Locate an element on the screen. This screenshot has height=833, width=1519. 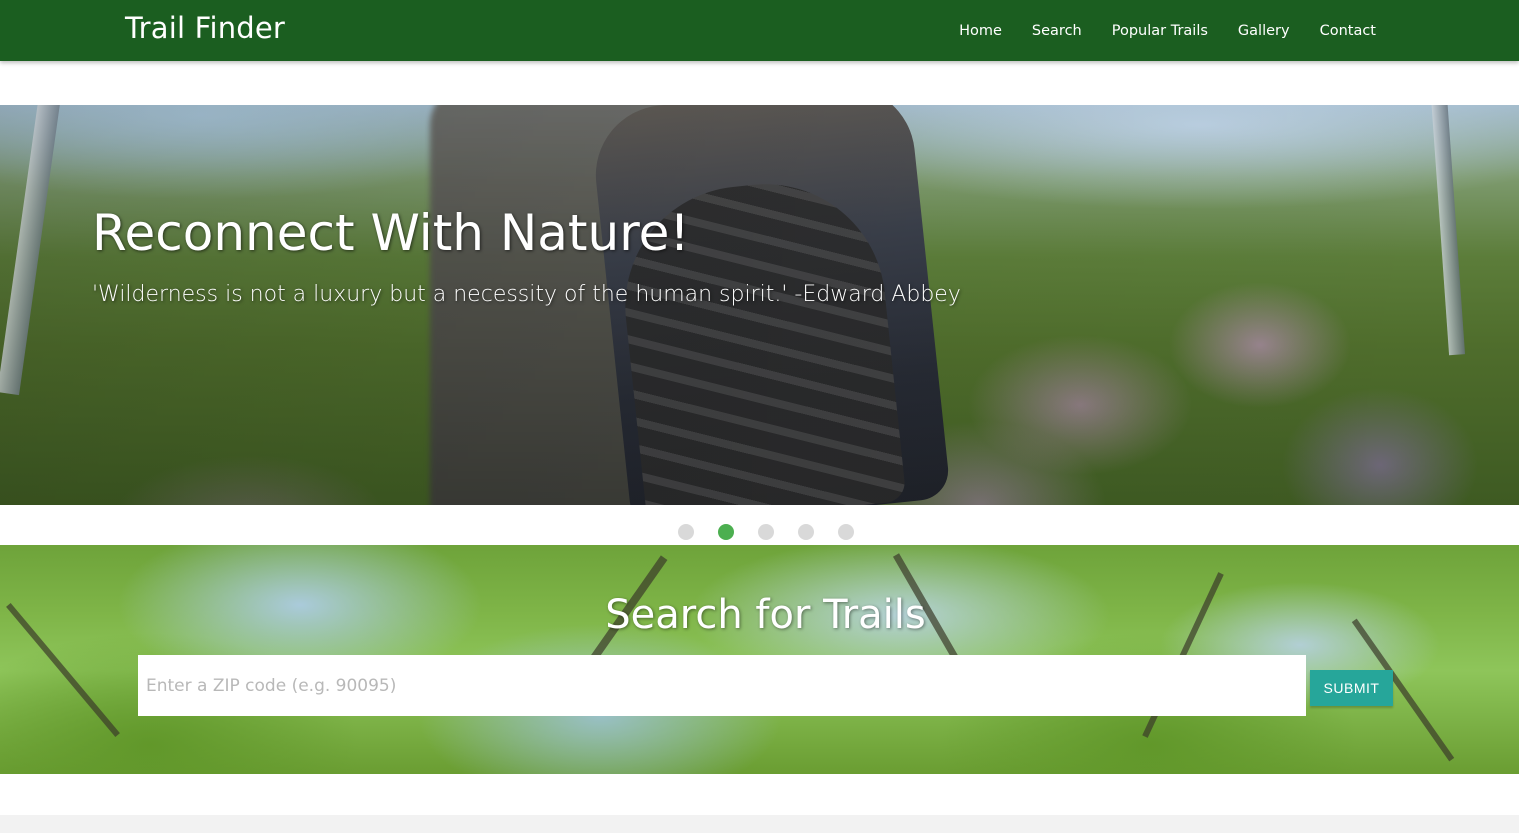
hero-heading: Reconnect With Nature! is located at coordinates (391, 233).